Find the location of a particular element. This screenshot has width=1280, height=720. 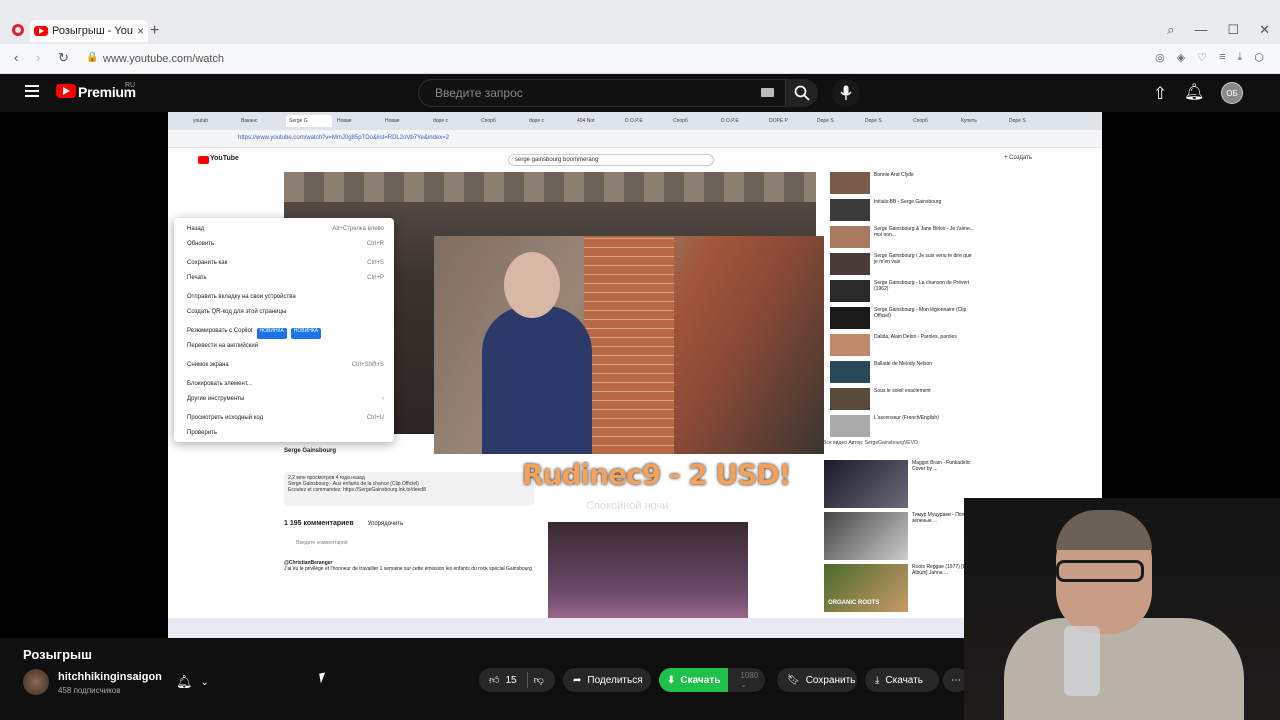

camera-icon: ◎ is located at coordinates (1160, 57).